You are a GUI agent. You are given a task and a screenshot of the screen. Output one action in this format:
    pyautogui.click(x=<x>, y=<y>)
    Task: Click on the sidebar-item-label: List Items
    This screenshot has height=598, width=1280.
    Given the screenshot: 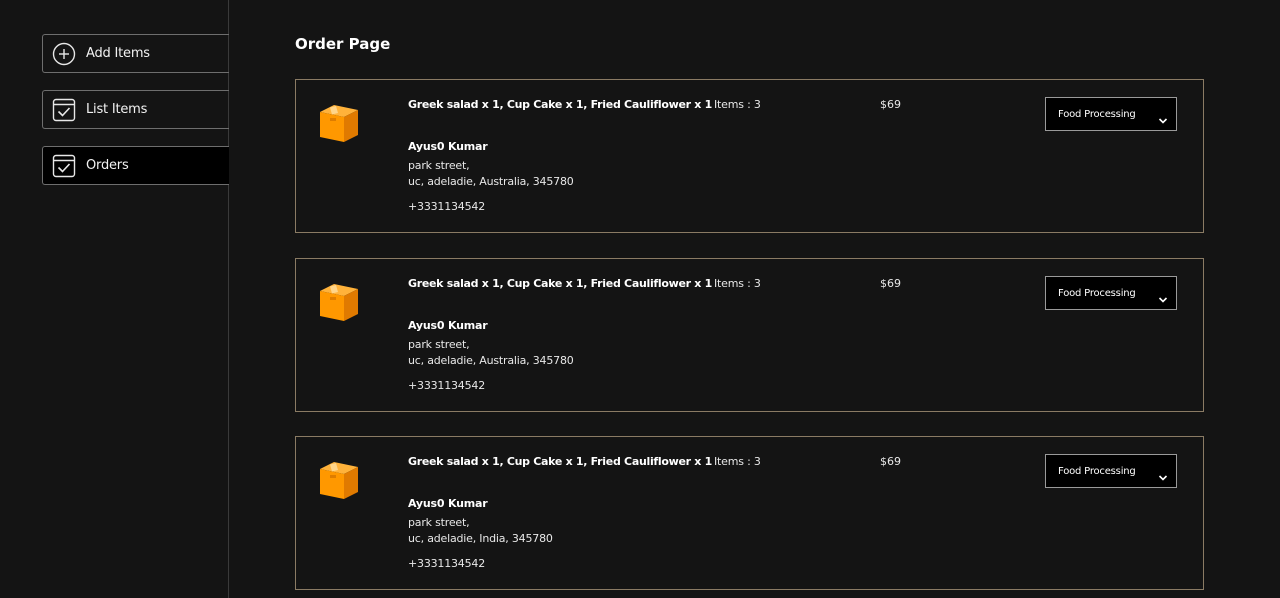 What is the action you would take?
    pyautogui.click(x=117, y=109)
    